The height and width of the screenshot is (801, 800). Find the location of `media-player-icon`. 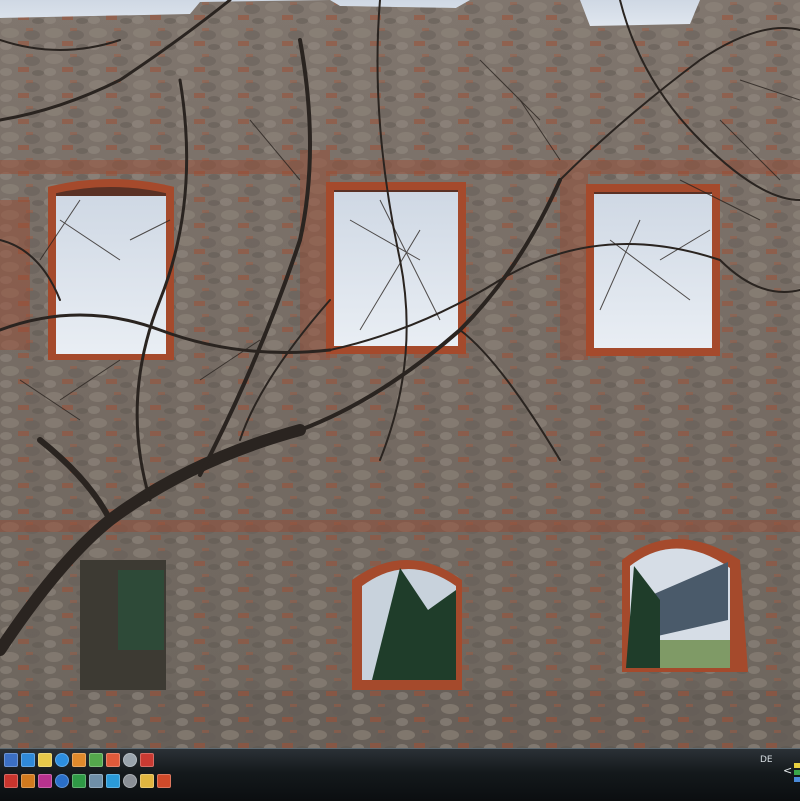

media-player-icon is located at coordinates (113, 760).